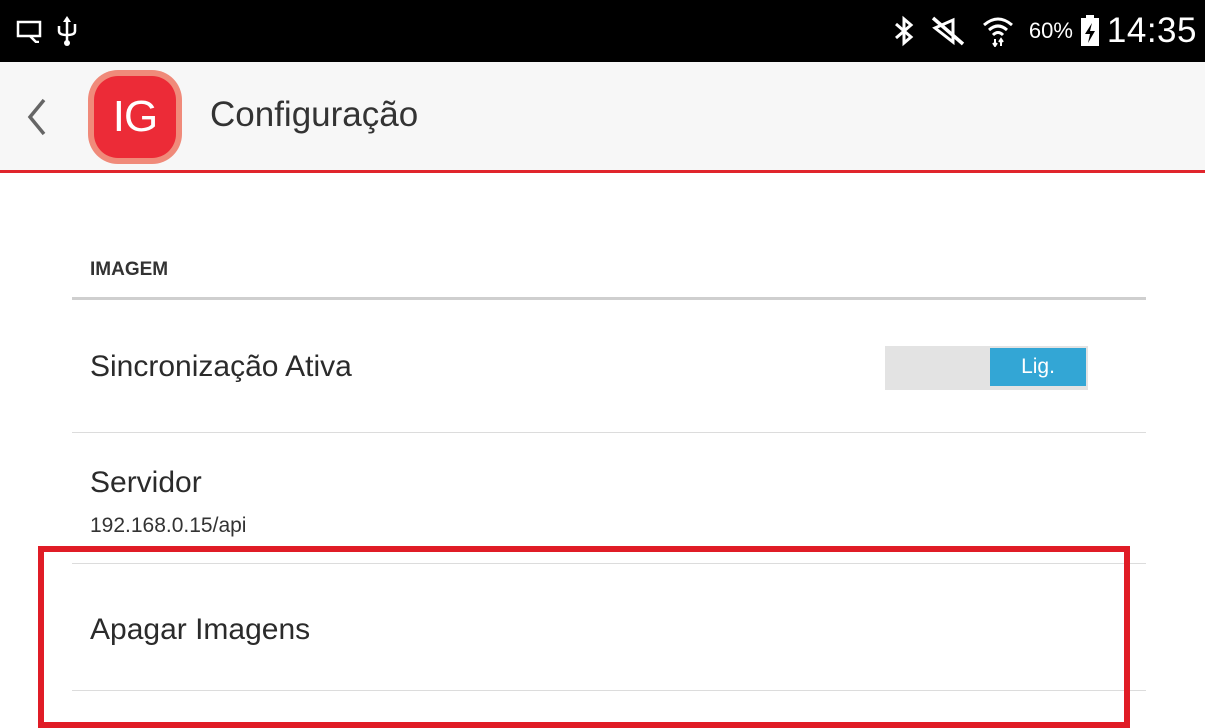 This screenshot has width=1205, height=728. I want to click on back-button, so click(37, 117).